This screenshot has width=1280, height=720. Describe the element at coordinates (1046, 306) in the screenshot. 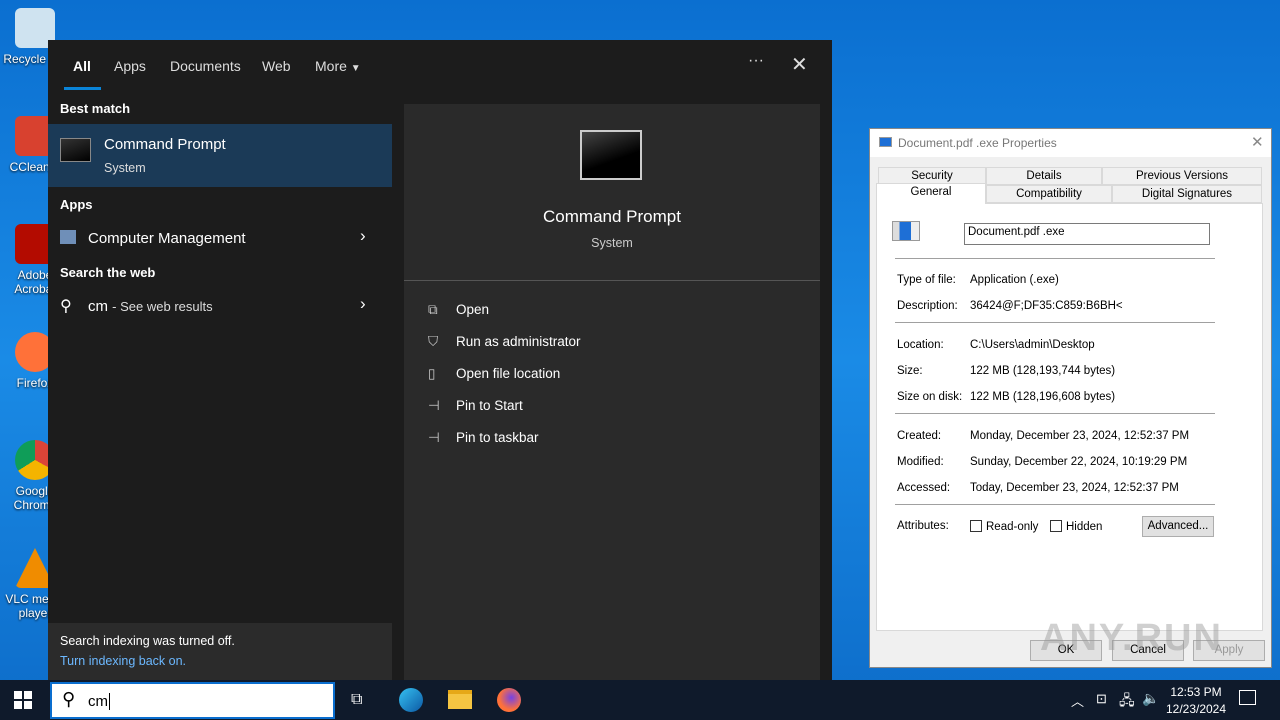

I see `field-value: 36424@F;DF35:C859:B6BH<` at that location.